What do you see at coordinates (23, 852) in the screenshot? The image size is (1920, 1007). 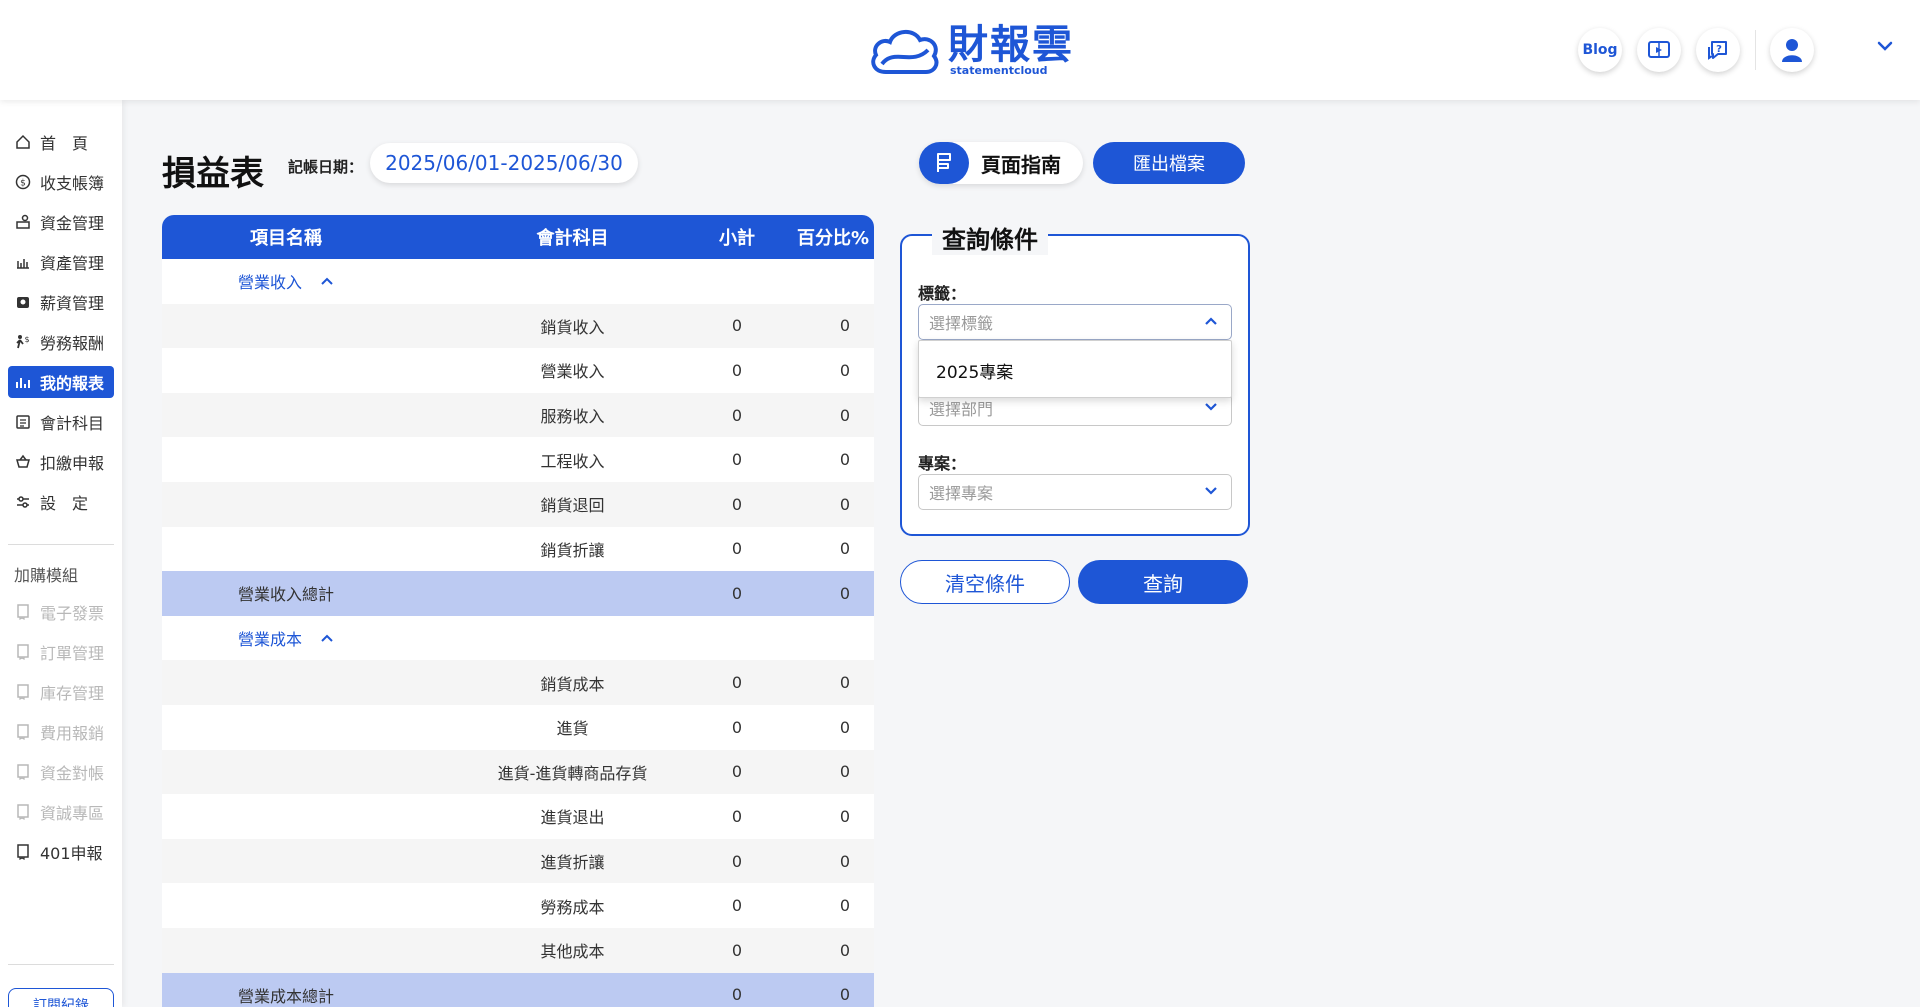 I see `book-icon` at bounding box center [23, 852].